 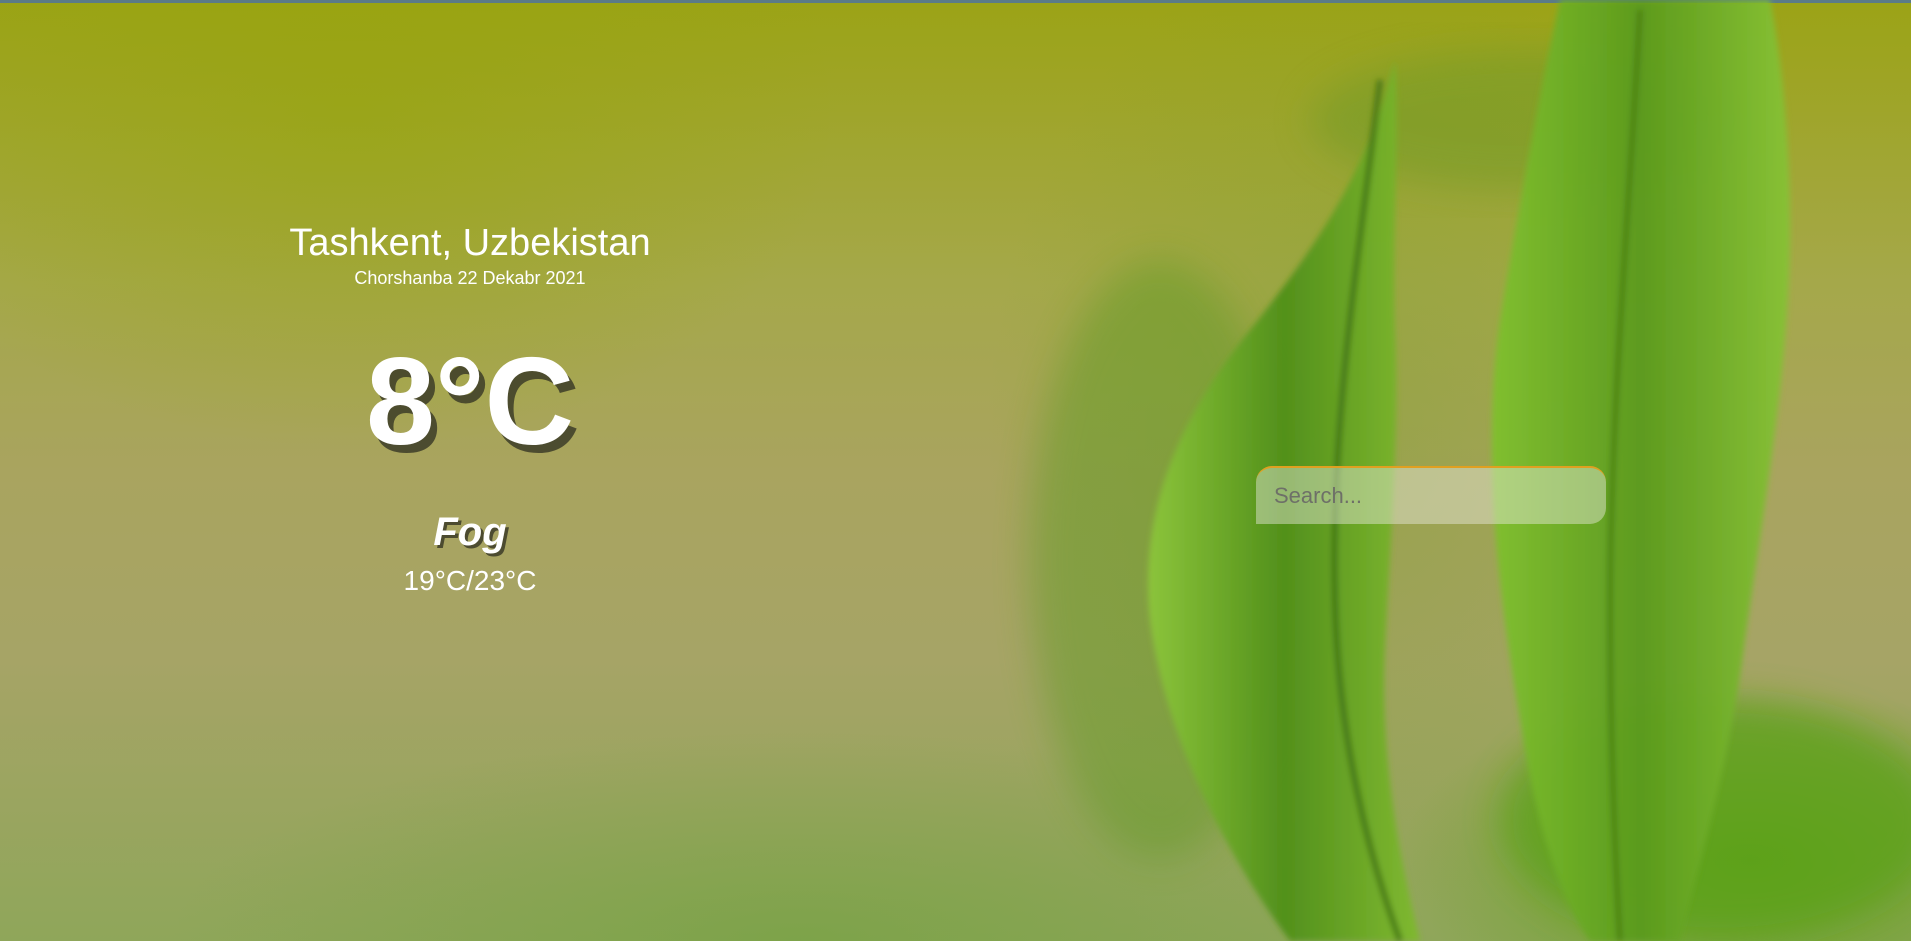 What do you see at coordinates (1431, 495) in the screenshot?
I see `search-input` at bounding box center [1431, 495].